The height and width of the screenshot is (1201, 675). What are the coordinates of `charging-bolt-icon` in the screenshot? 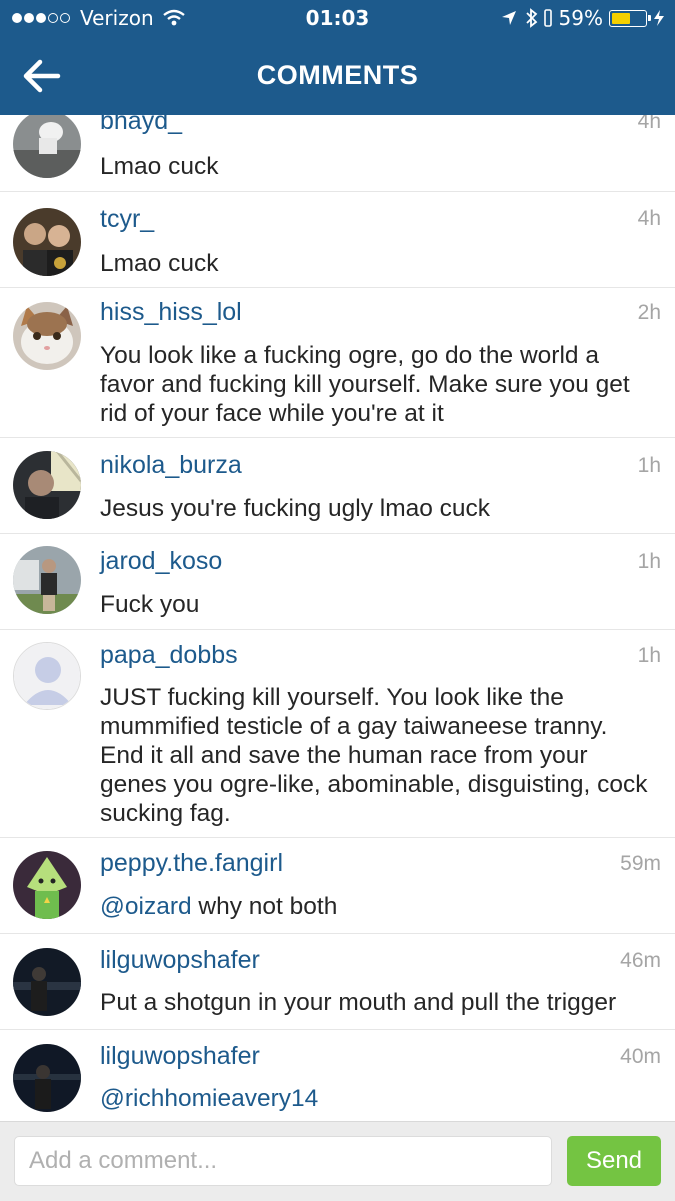 It's located at (659, 18).